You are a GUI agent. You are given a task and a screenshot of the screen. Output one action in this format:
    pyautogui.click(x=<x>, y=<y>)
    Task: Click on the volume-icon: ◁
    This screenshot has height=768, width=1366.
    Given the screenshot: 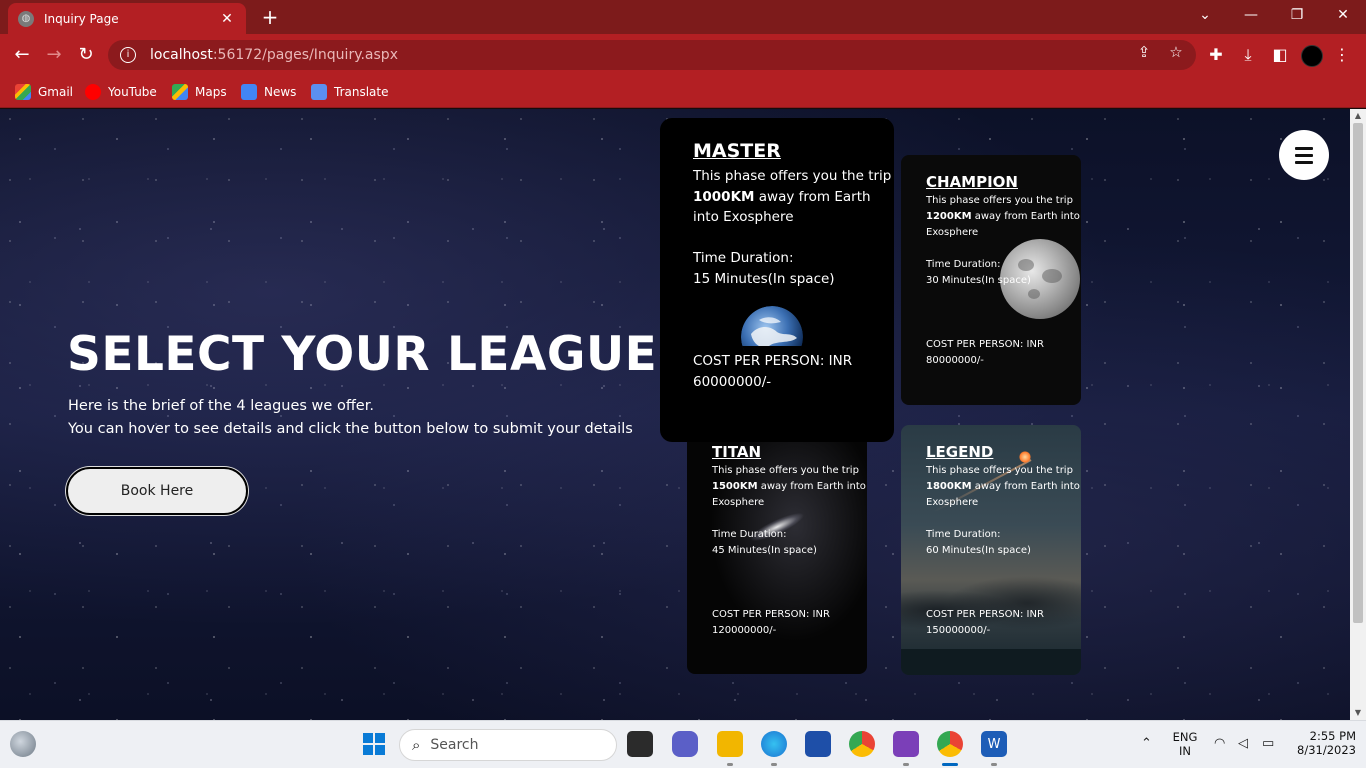 What is the action you would take?
    pyautogui.click(x=1243, y=743)
    